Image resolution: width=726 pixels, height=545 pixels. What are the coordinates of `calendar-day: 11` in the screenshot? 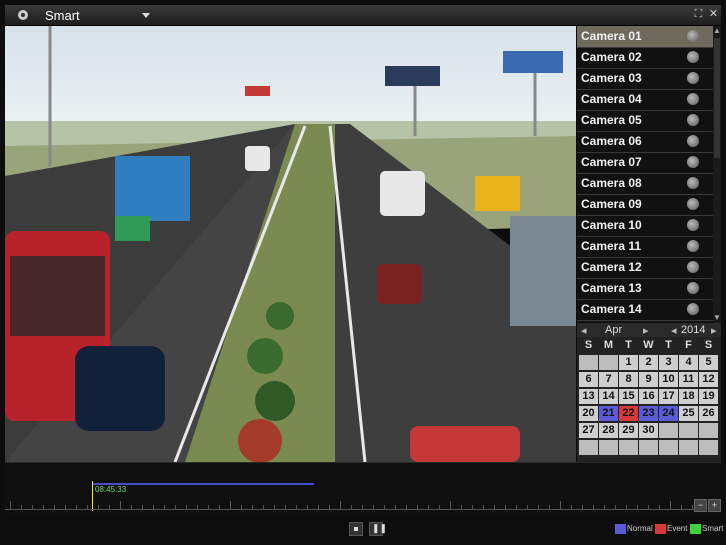 It's located at (688, 379).